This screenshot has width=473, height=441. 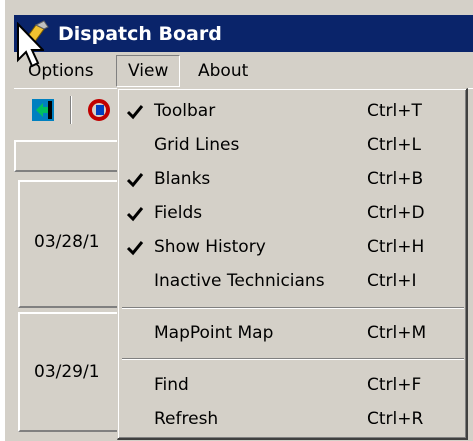 I want to click on toolbar-separator, so click(x=71, y=110).